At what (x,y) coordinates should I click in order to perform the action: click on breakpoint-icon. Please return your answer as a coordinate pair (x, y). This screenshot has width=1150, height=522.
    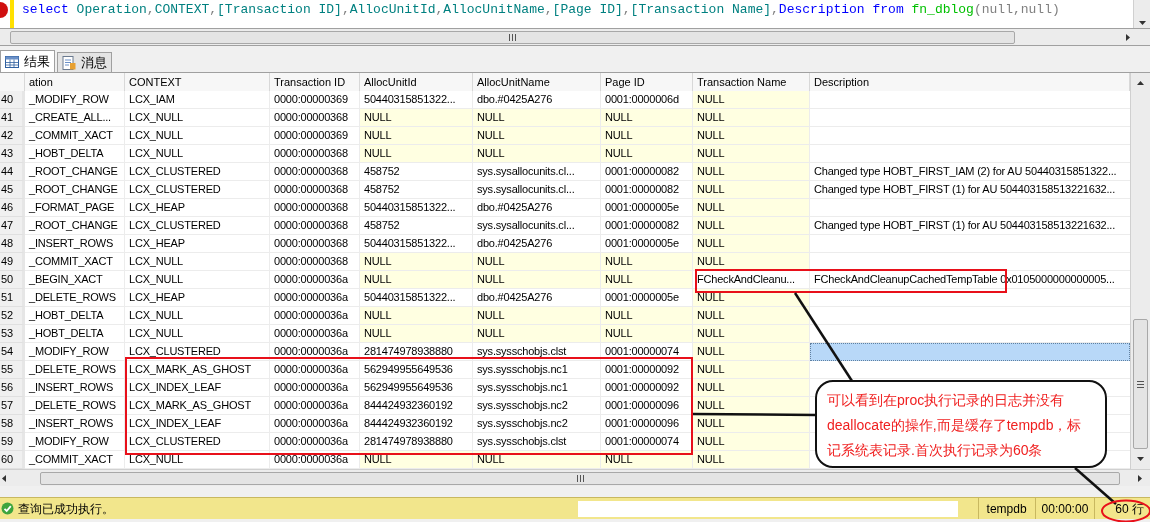
    Looking at the image, I should click on (4, 10).